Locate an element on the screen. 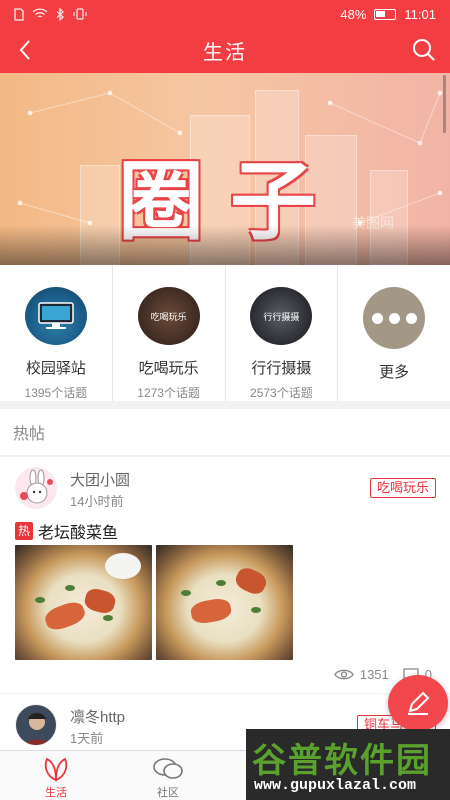 The width and height of the screenshot is (450, 800). photography-category-icon: 行行摄摄 is located at coordinates (281, 316).